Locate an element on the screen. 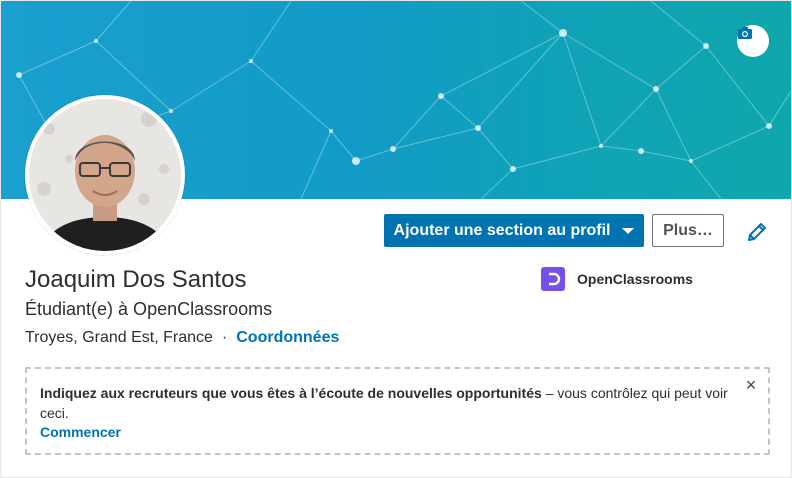  edit-banner-button is located at coordinates (753, 41).